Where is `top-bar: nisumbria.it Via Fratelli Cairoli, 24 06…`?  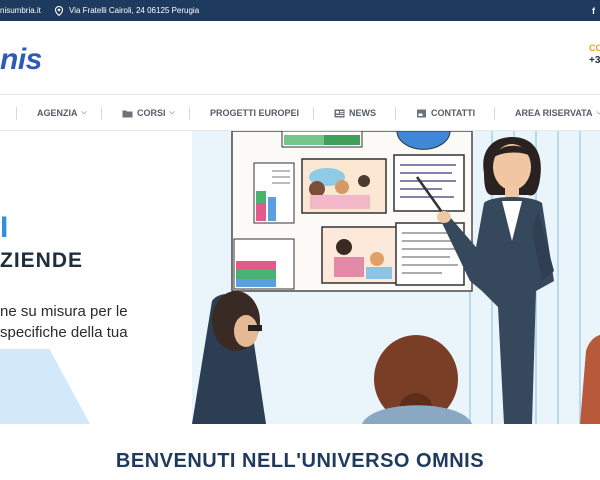
top-bar: nisumbria.it Via Fratelli Cairoli, 24 06… is located at coordinates (300, 10).